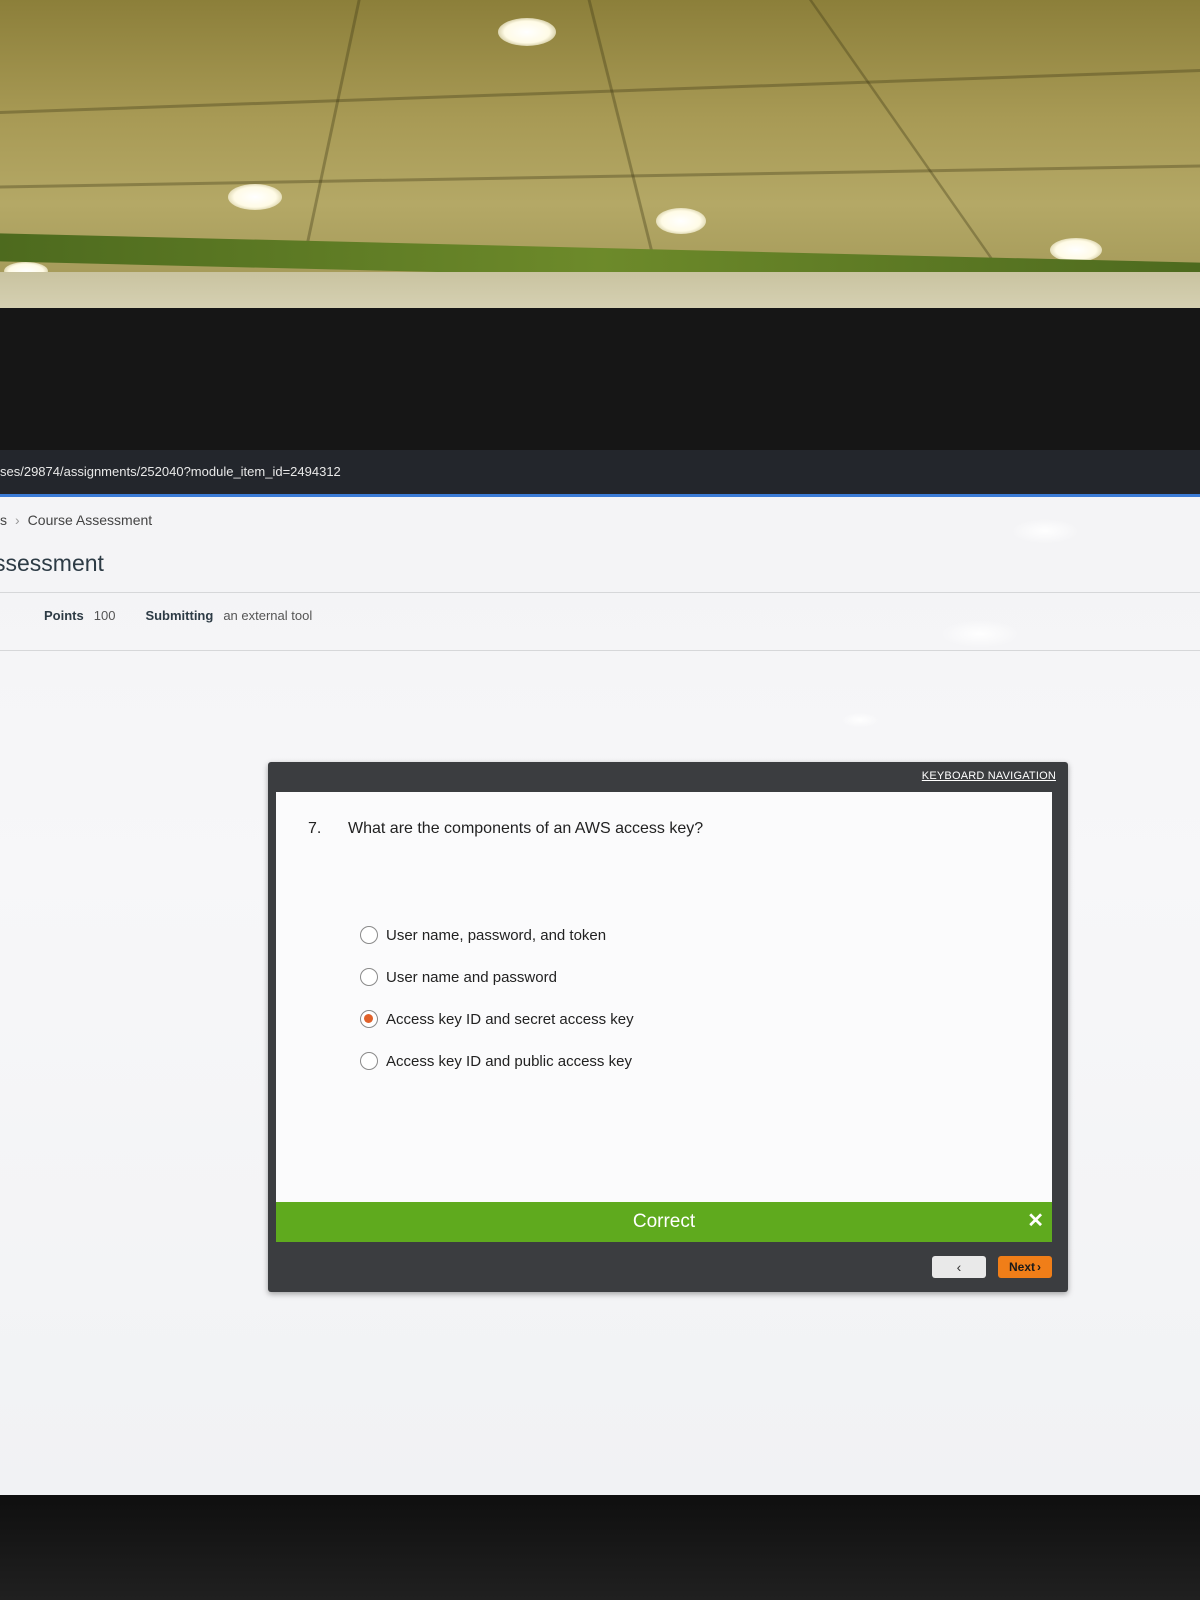  What do you see at coordinates (471, 977) in the screenshot?
I see `answer-option-label: User name and password` at bounding box center [471, 977].